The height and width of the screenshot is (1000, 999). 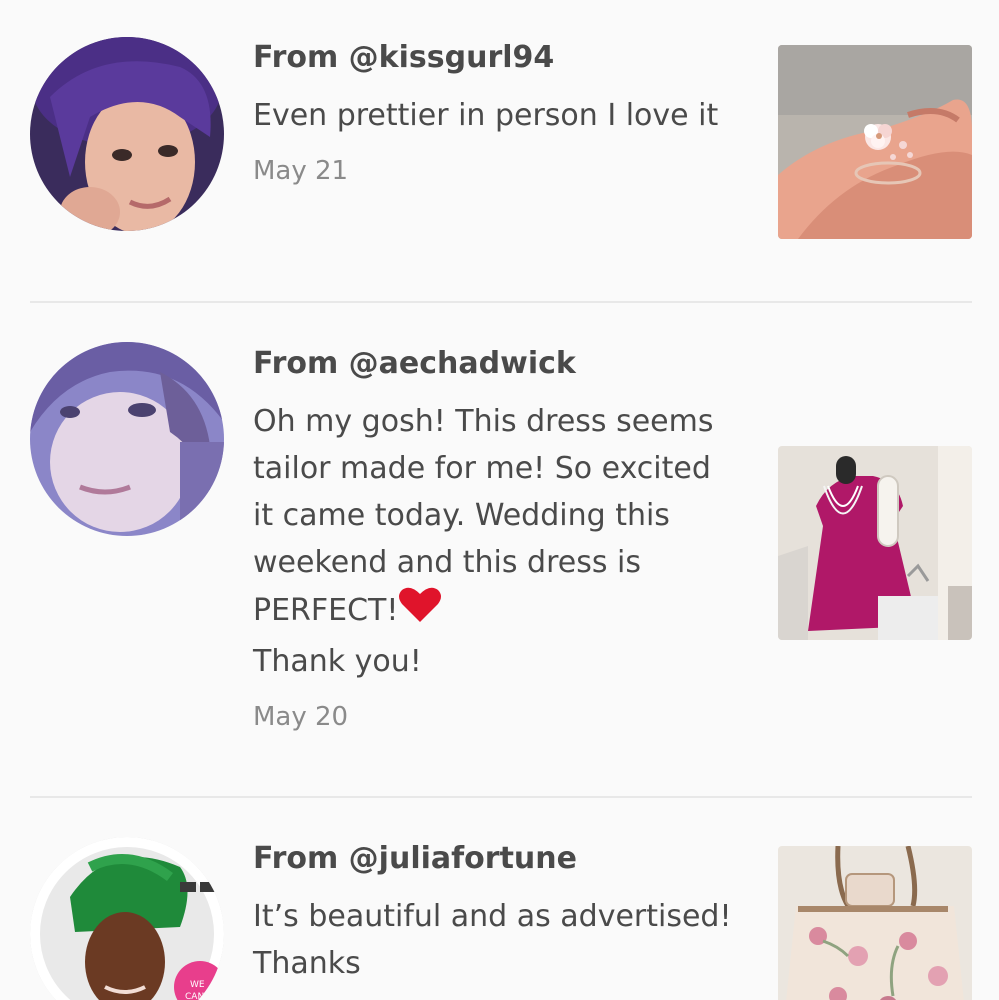 What do you see at coordinates (127, 918) in the screenshot?
I see `avatar: WE CAN` at bounding box center [127, 918].